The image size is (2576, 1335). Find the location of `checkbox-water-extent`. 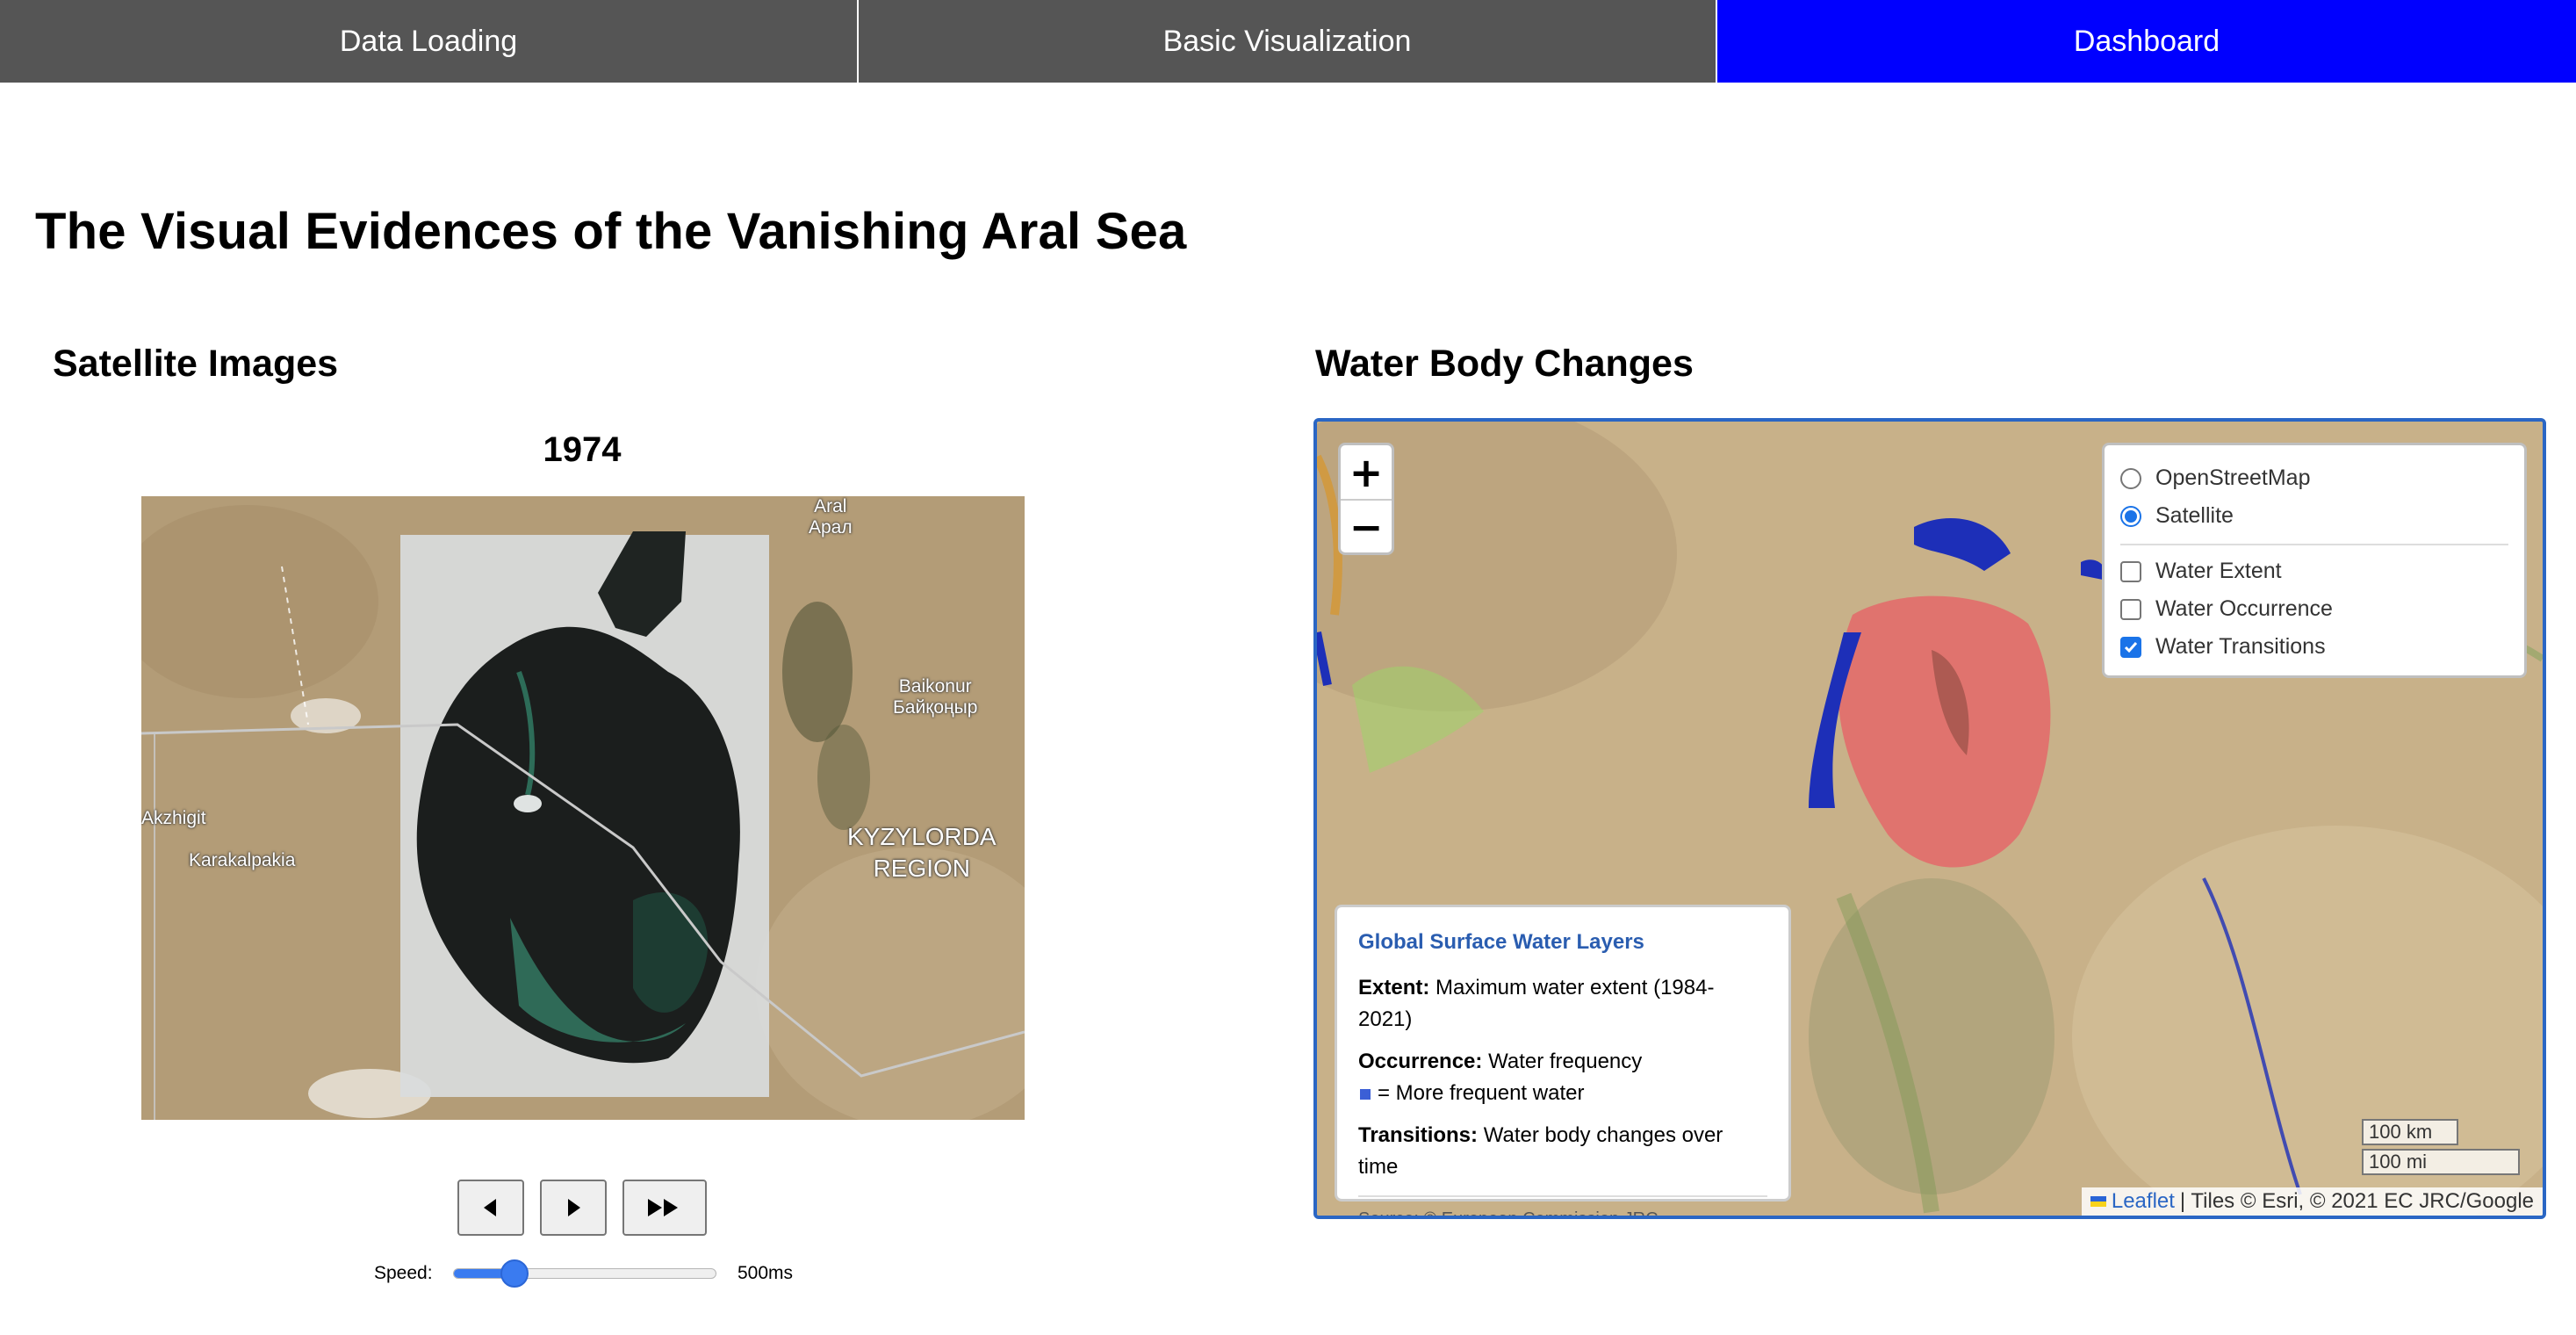

checkbox-water-extent is located at coordinates (2130, 571).